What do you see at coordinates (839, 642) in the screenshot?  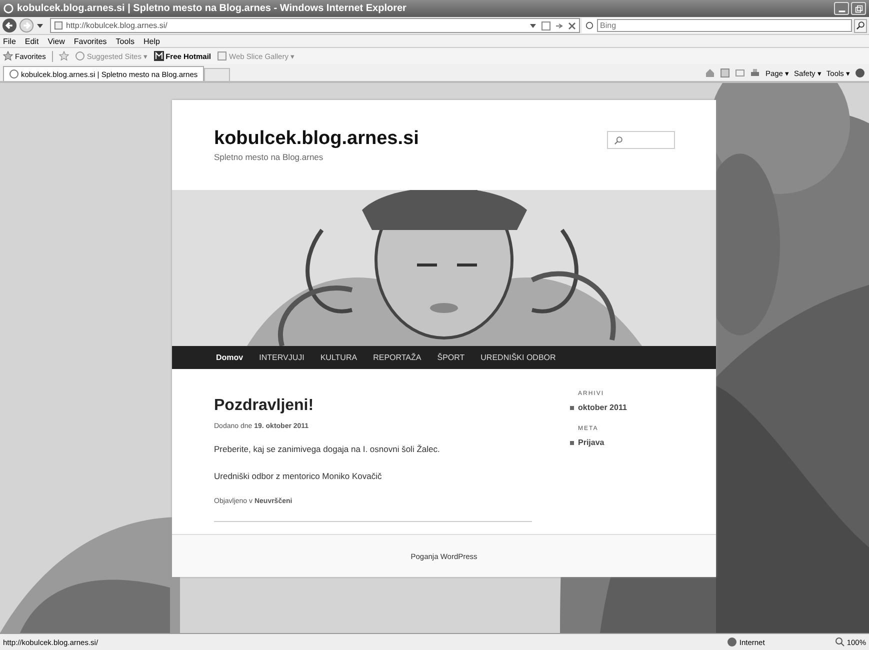 I see `zoom-icon` at bounding box center [839, 642].